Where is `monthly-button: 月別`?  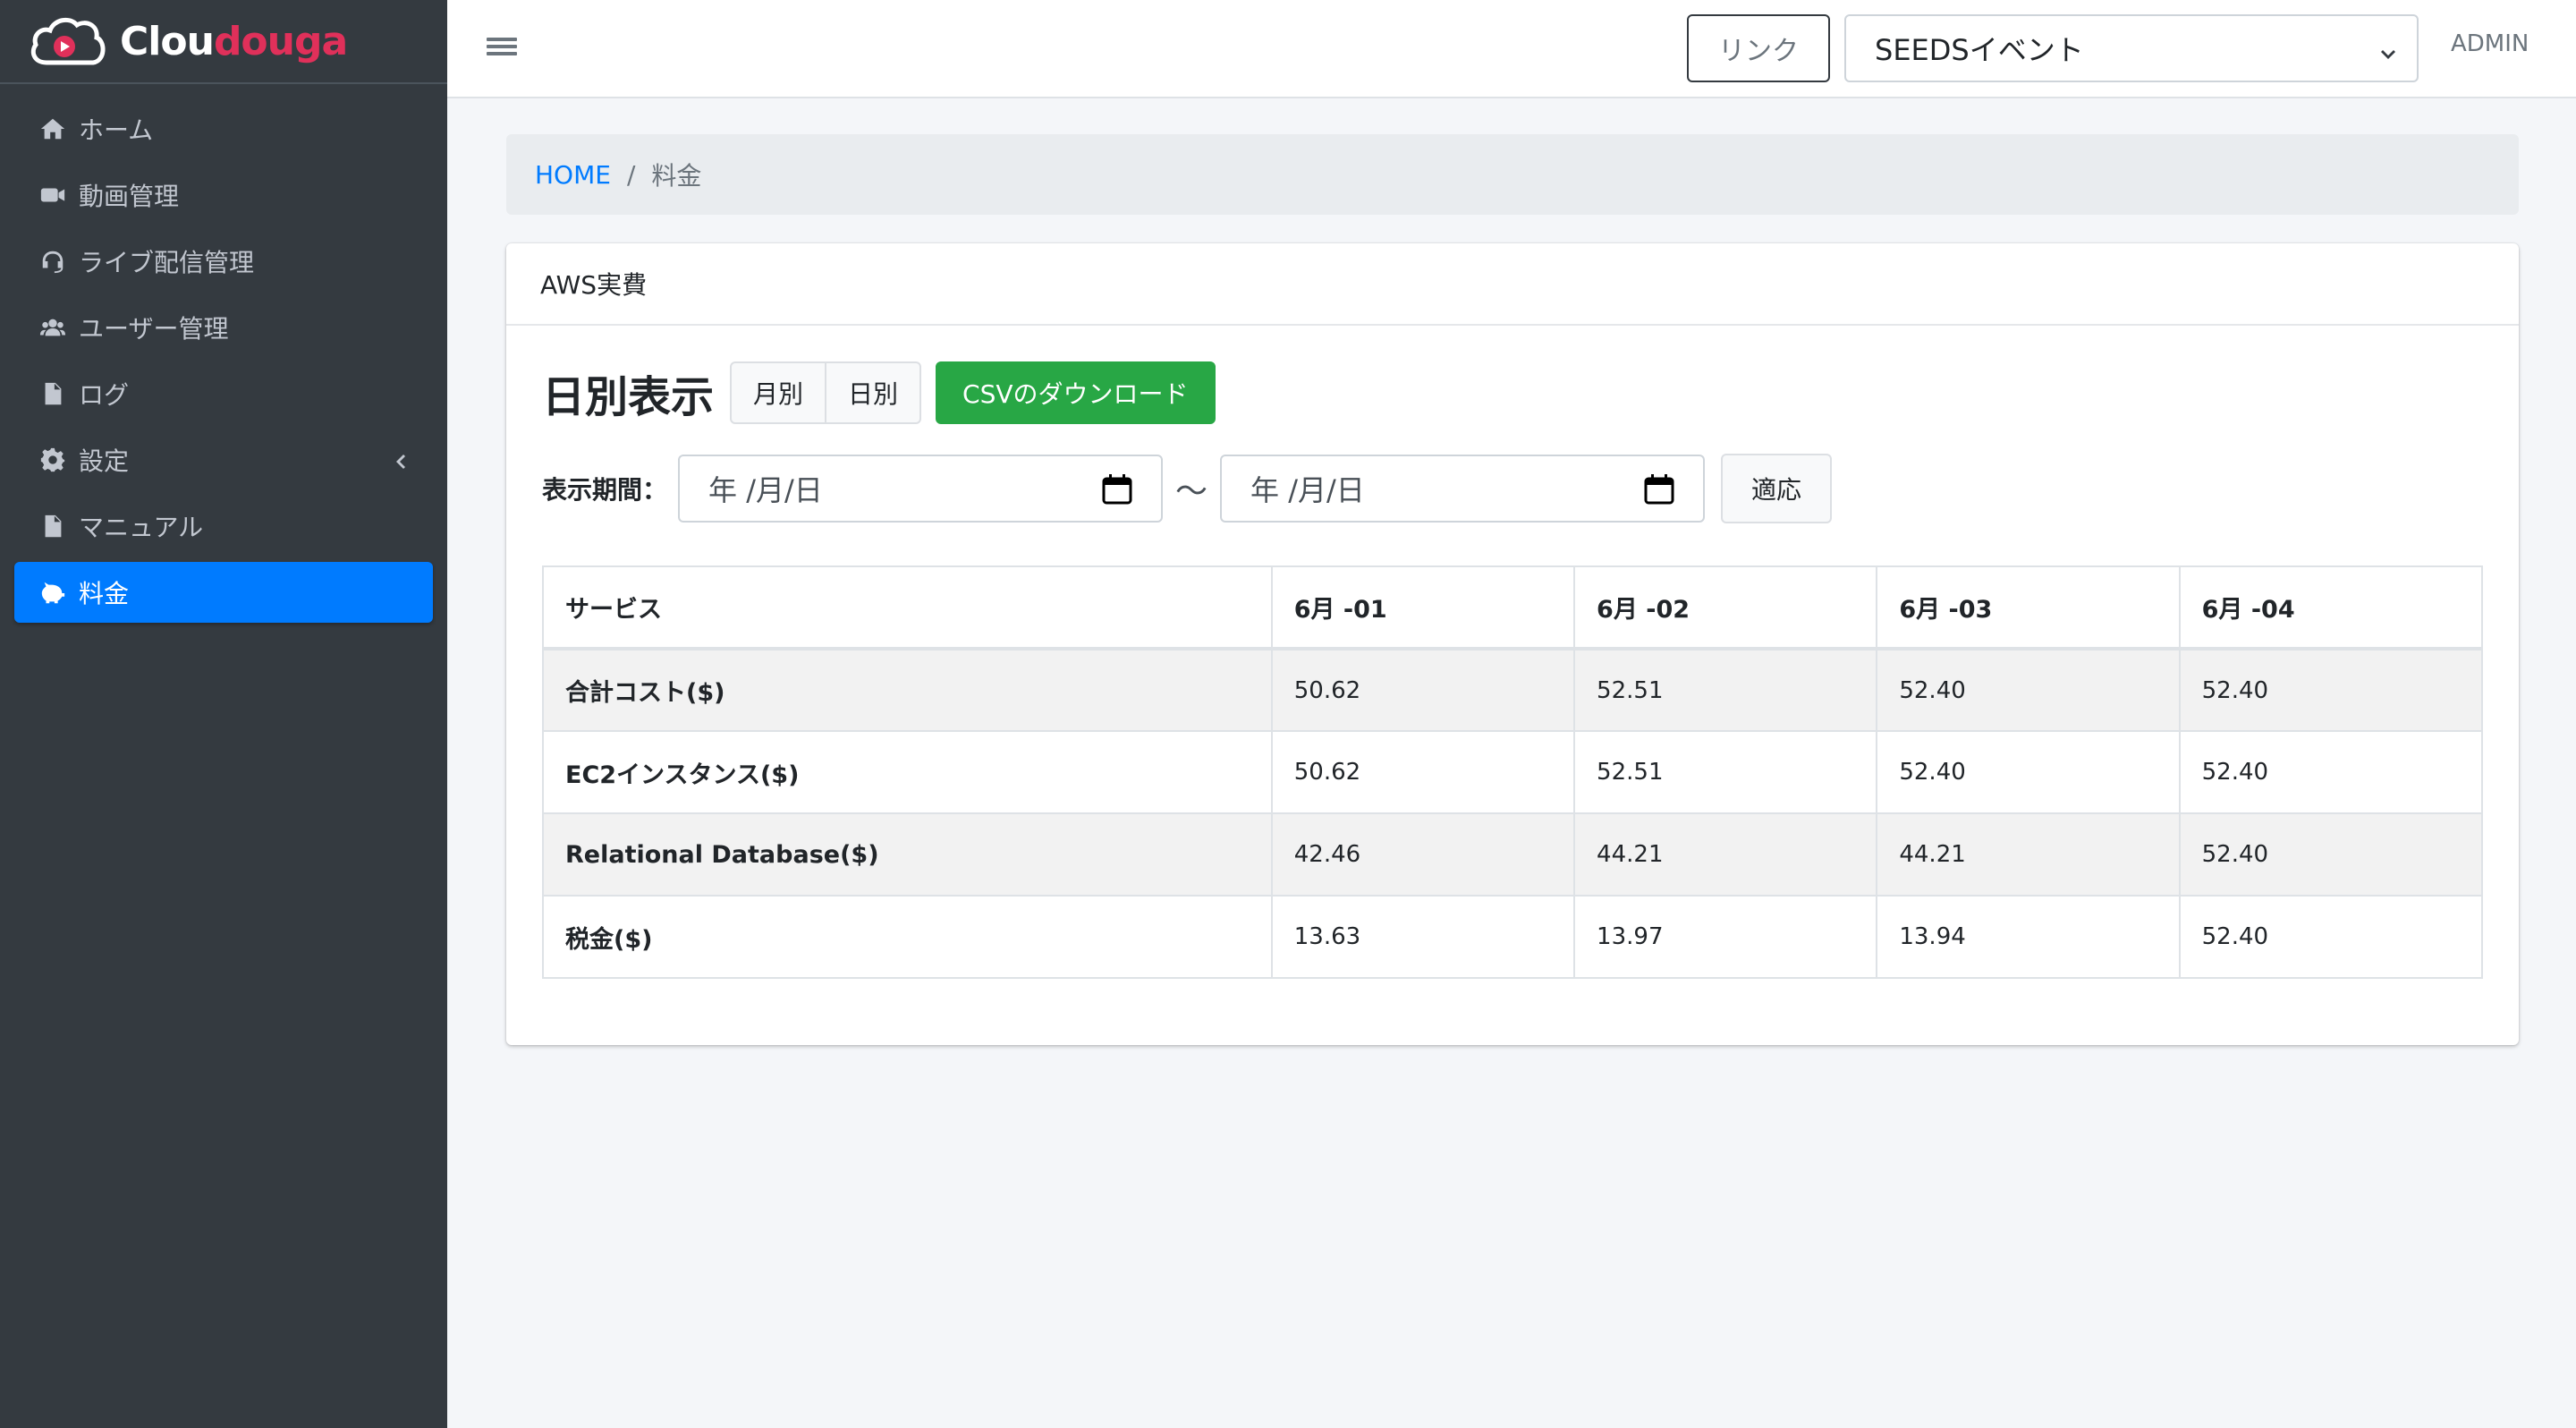
monthly-button: 月別 is located at coordinates (778, 392).